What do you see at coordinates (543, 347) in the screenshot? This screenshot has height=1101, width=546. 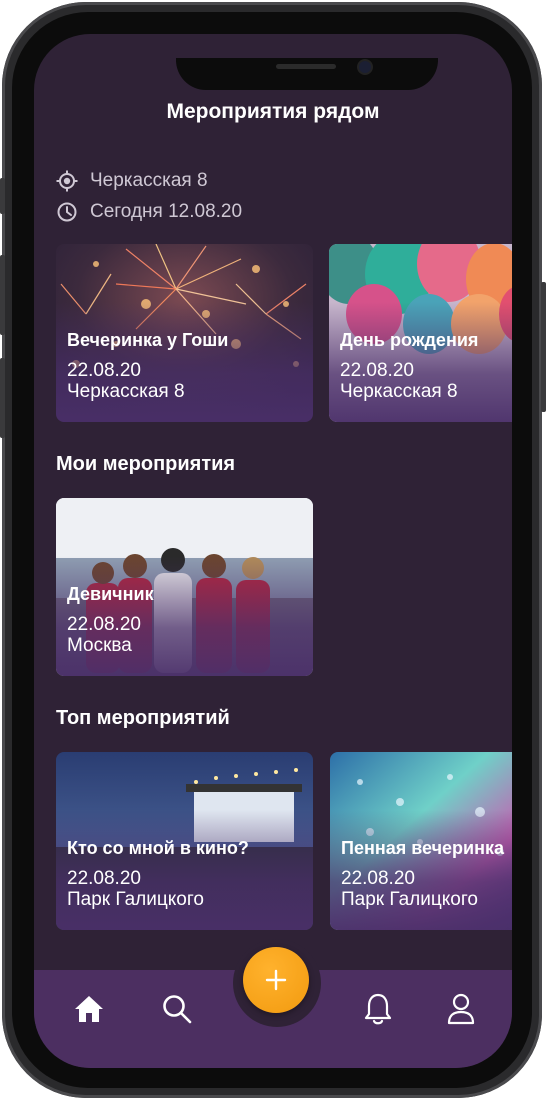 I see `power-button` at bounding box center [543, 347].